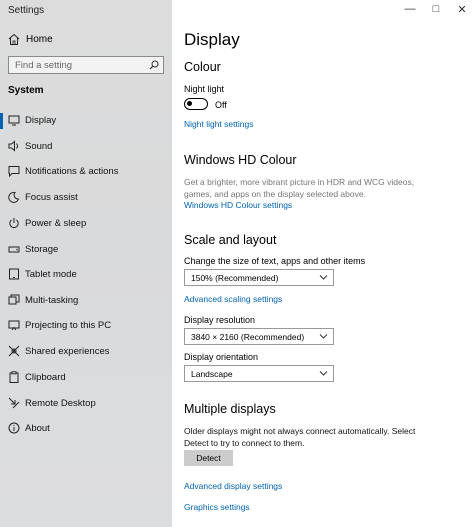 The height and width of the screenshot is (527, 474). What do you see at coordinates (204, 89) in the screenshot?
I see `night-light-label: Night light` at bounding box center [204, 89].